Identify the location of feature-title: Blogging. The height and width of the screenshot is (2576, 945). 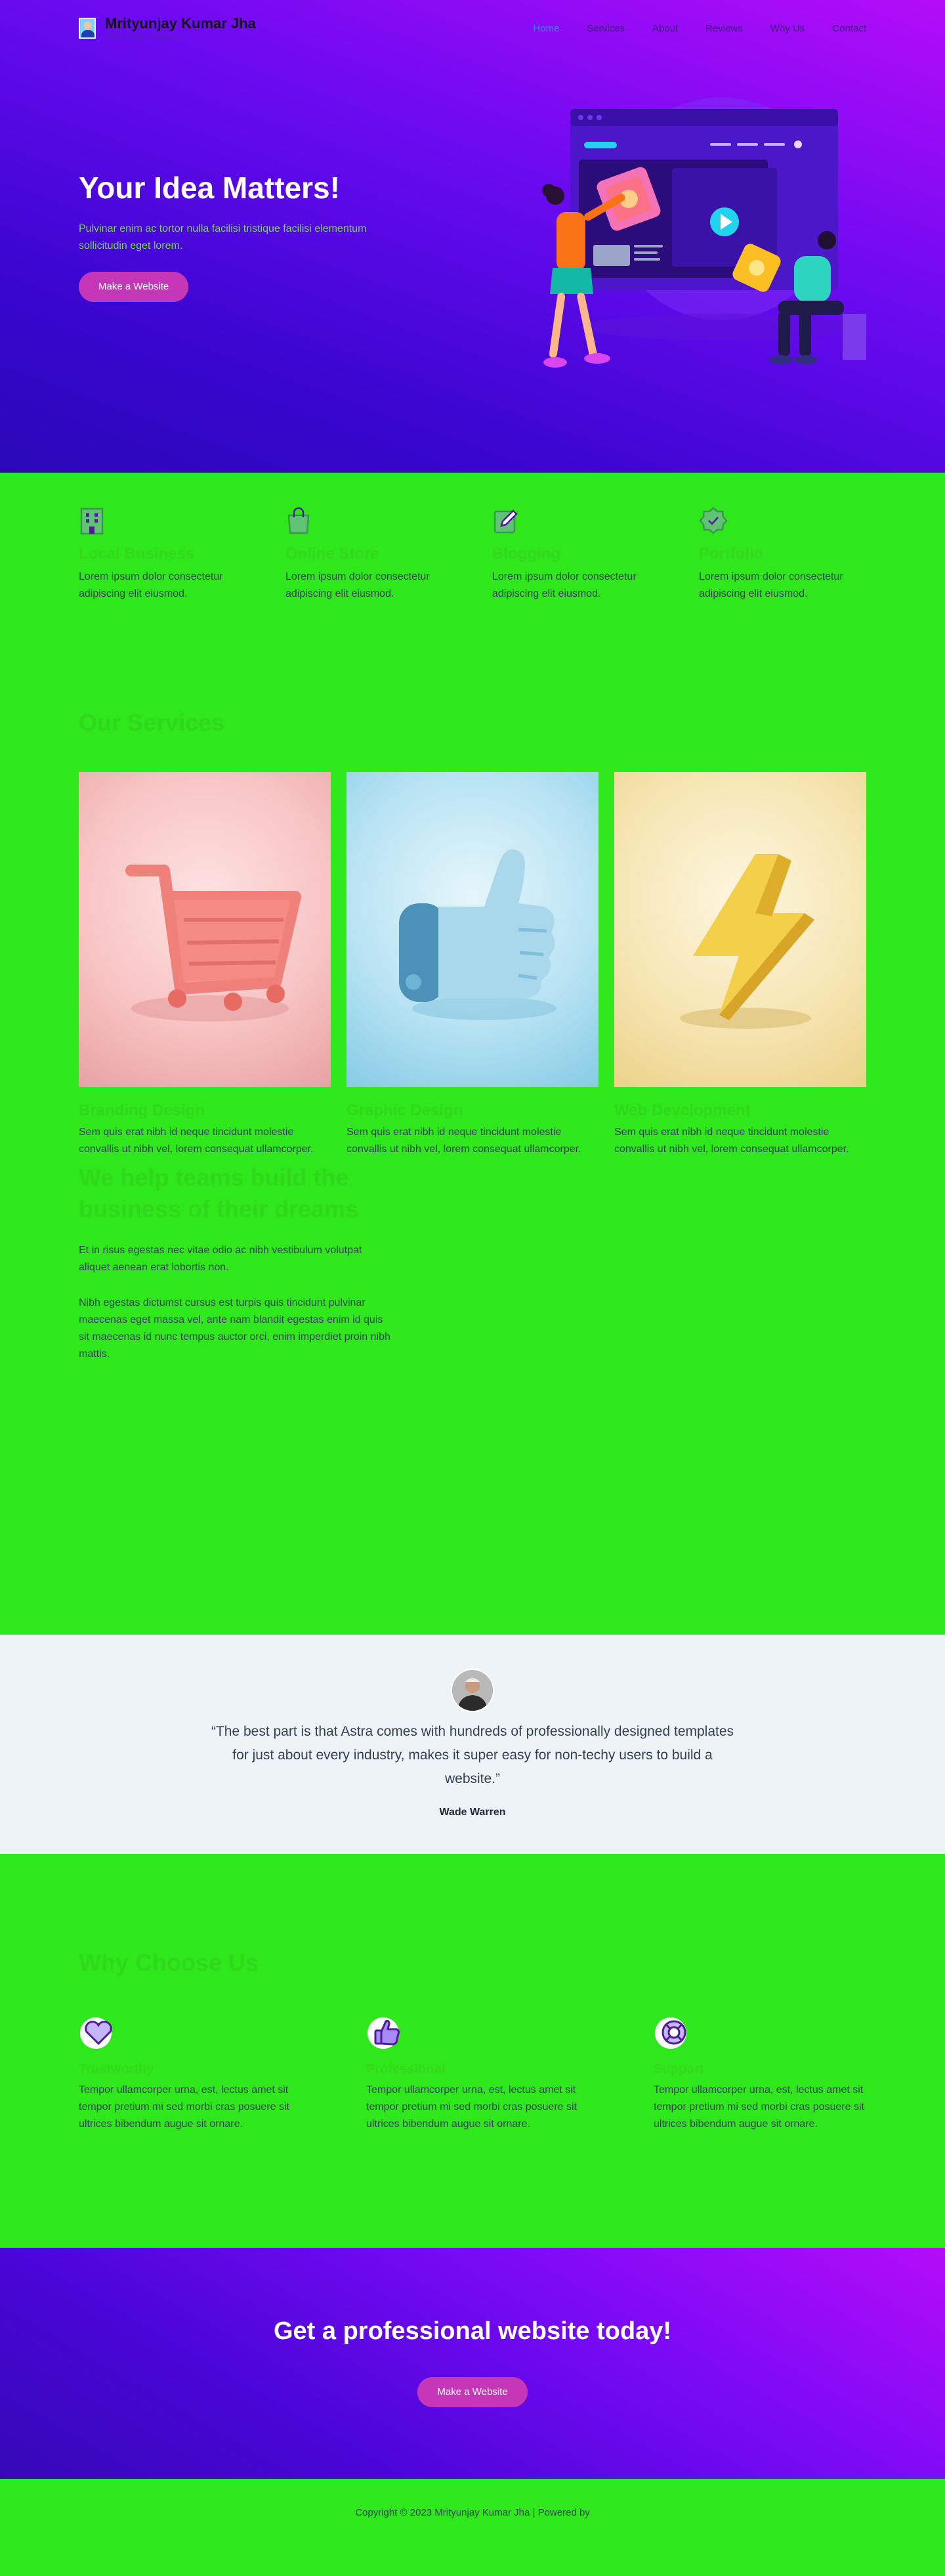
(526, 554).